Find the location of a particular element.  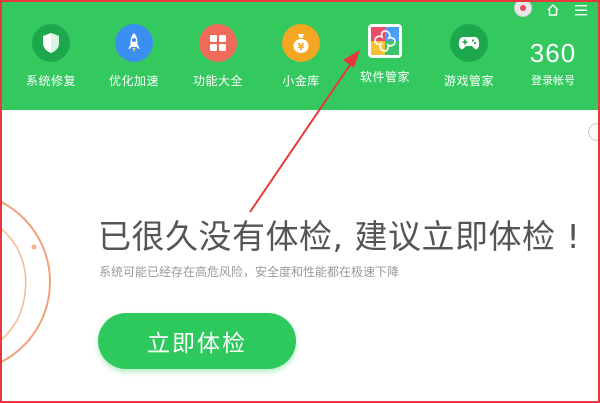

nav-item-system-repair: 系统修复 is located at coordinates (51, 56).